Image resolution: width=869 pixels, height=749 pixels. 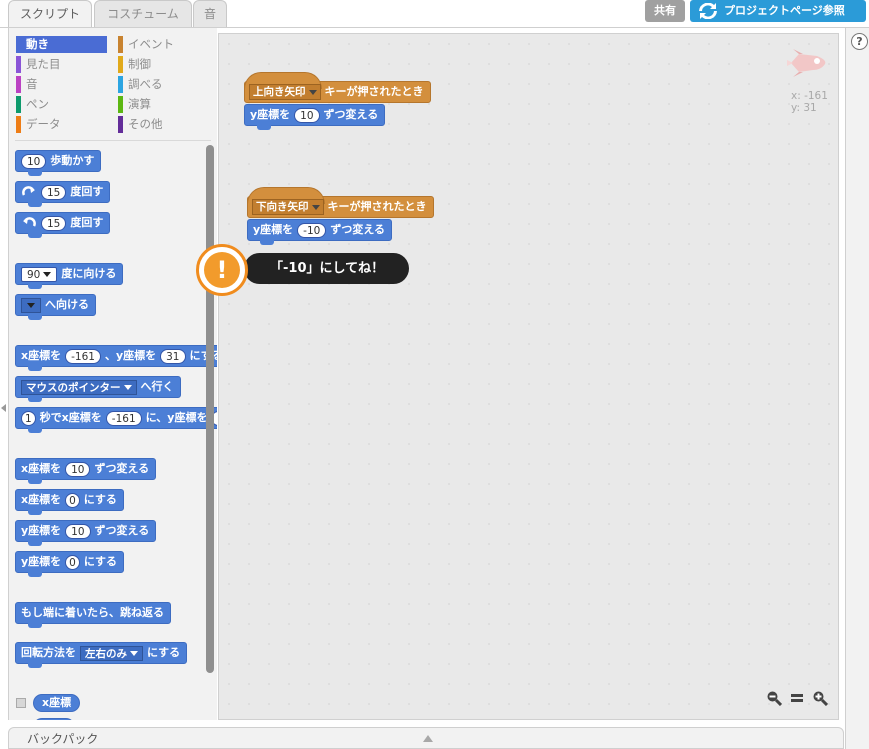 I want to click on category-divider, so click(x=113, y=140).